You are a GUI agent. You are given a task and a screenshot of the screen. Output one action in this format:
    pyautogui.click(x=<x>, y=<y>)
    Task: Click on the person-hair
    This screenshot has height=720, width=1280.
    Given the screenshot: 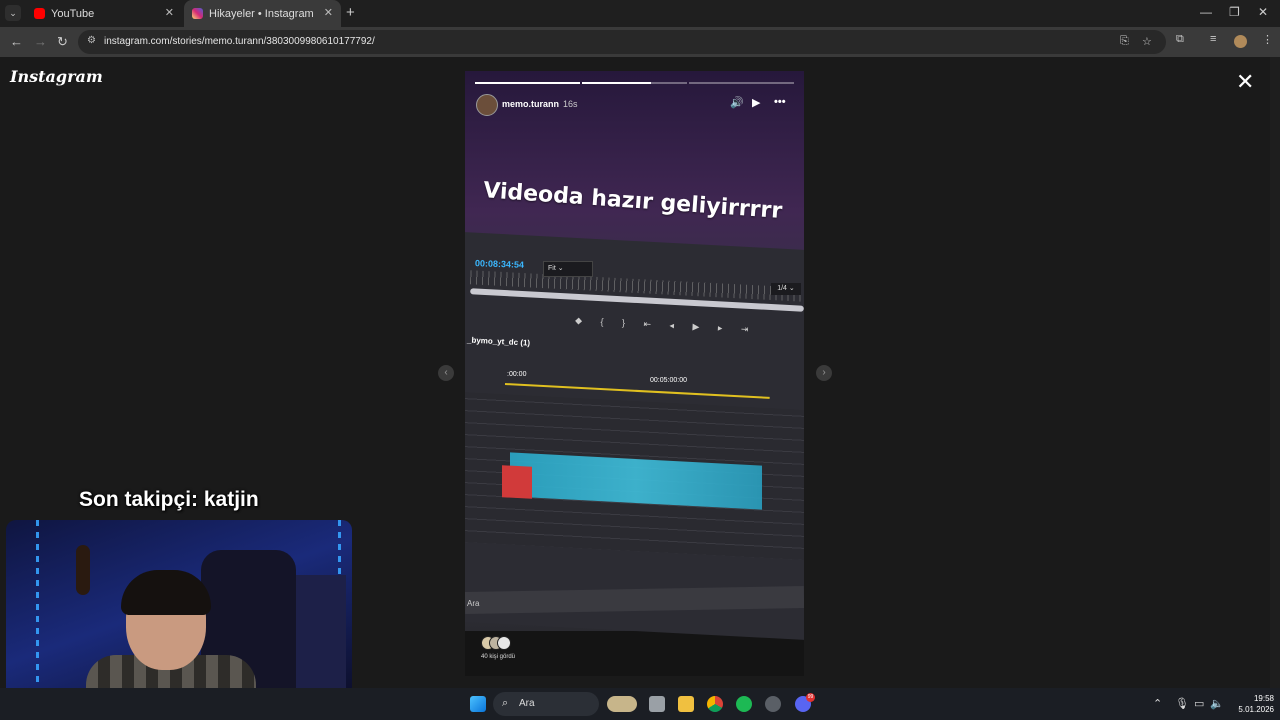 What is the action you would take?
    pyautogui.click(x=166, y=592)
    